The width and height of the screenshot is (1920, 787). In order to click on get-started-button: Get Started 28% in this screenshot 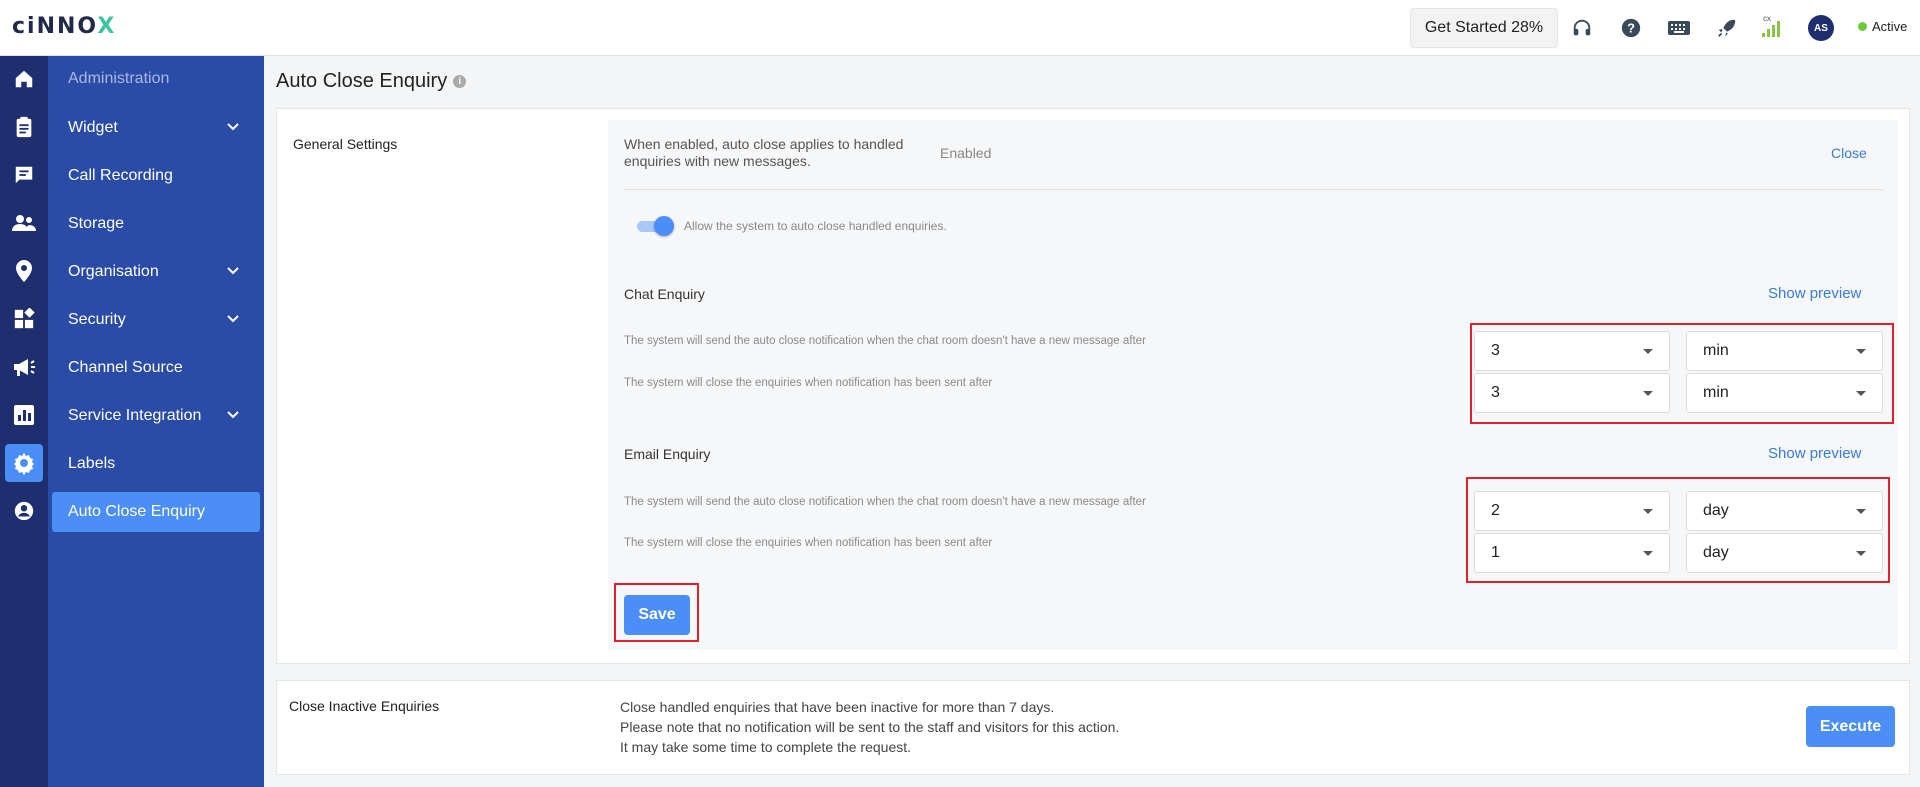, I will do `click(1484, 28)`.